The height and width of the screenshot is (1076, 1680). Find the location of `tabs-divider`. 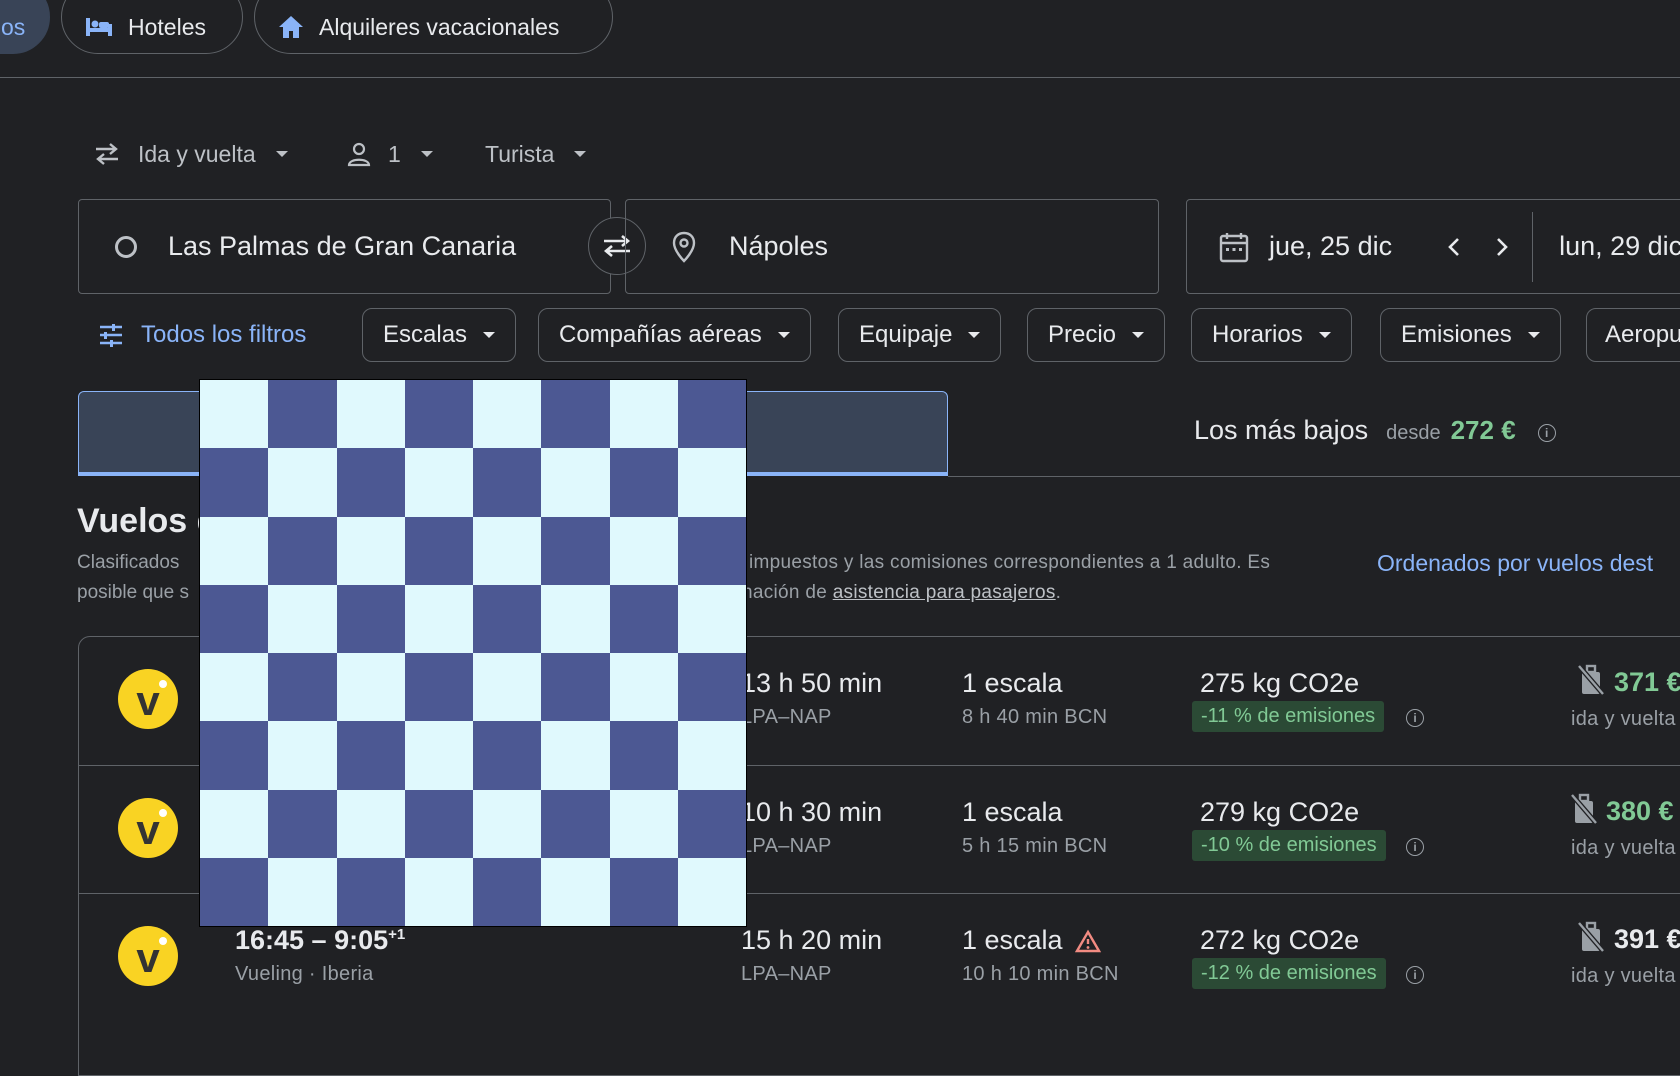

tabs-divider is located at coordinates (1314, 476).